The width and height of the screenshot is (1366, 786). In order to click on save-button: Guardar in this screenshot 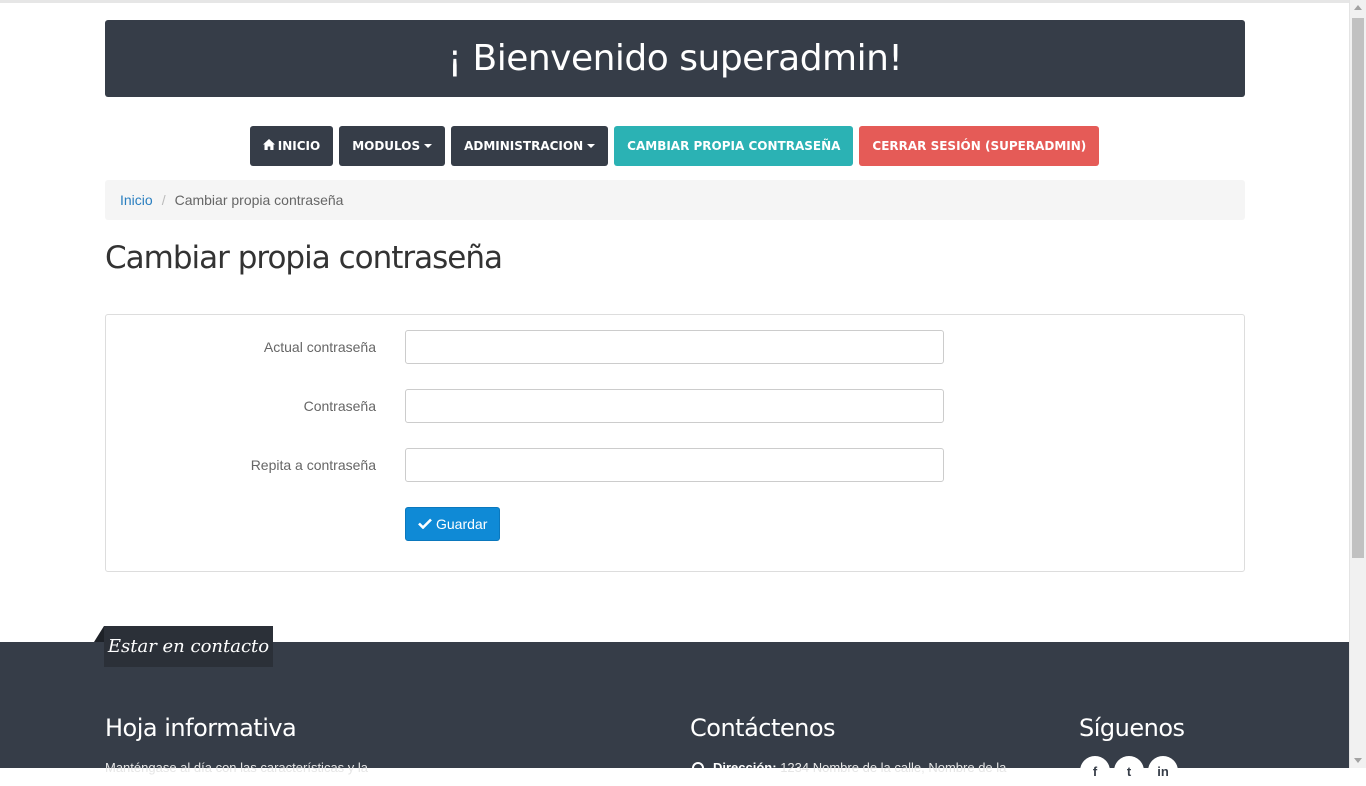, I will do `click(453, 524)`.